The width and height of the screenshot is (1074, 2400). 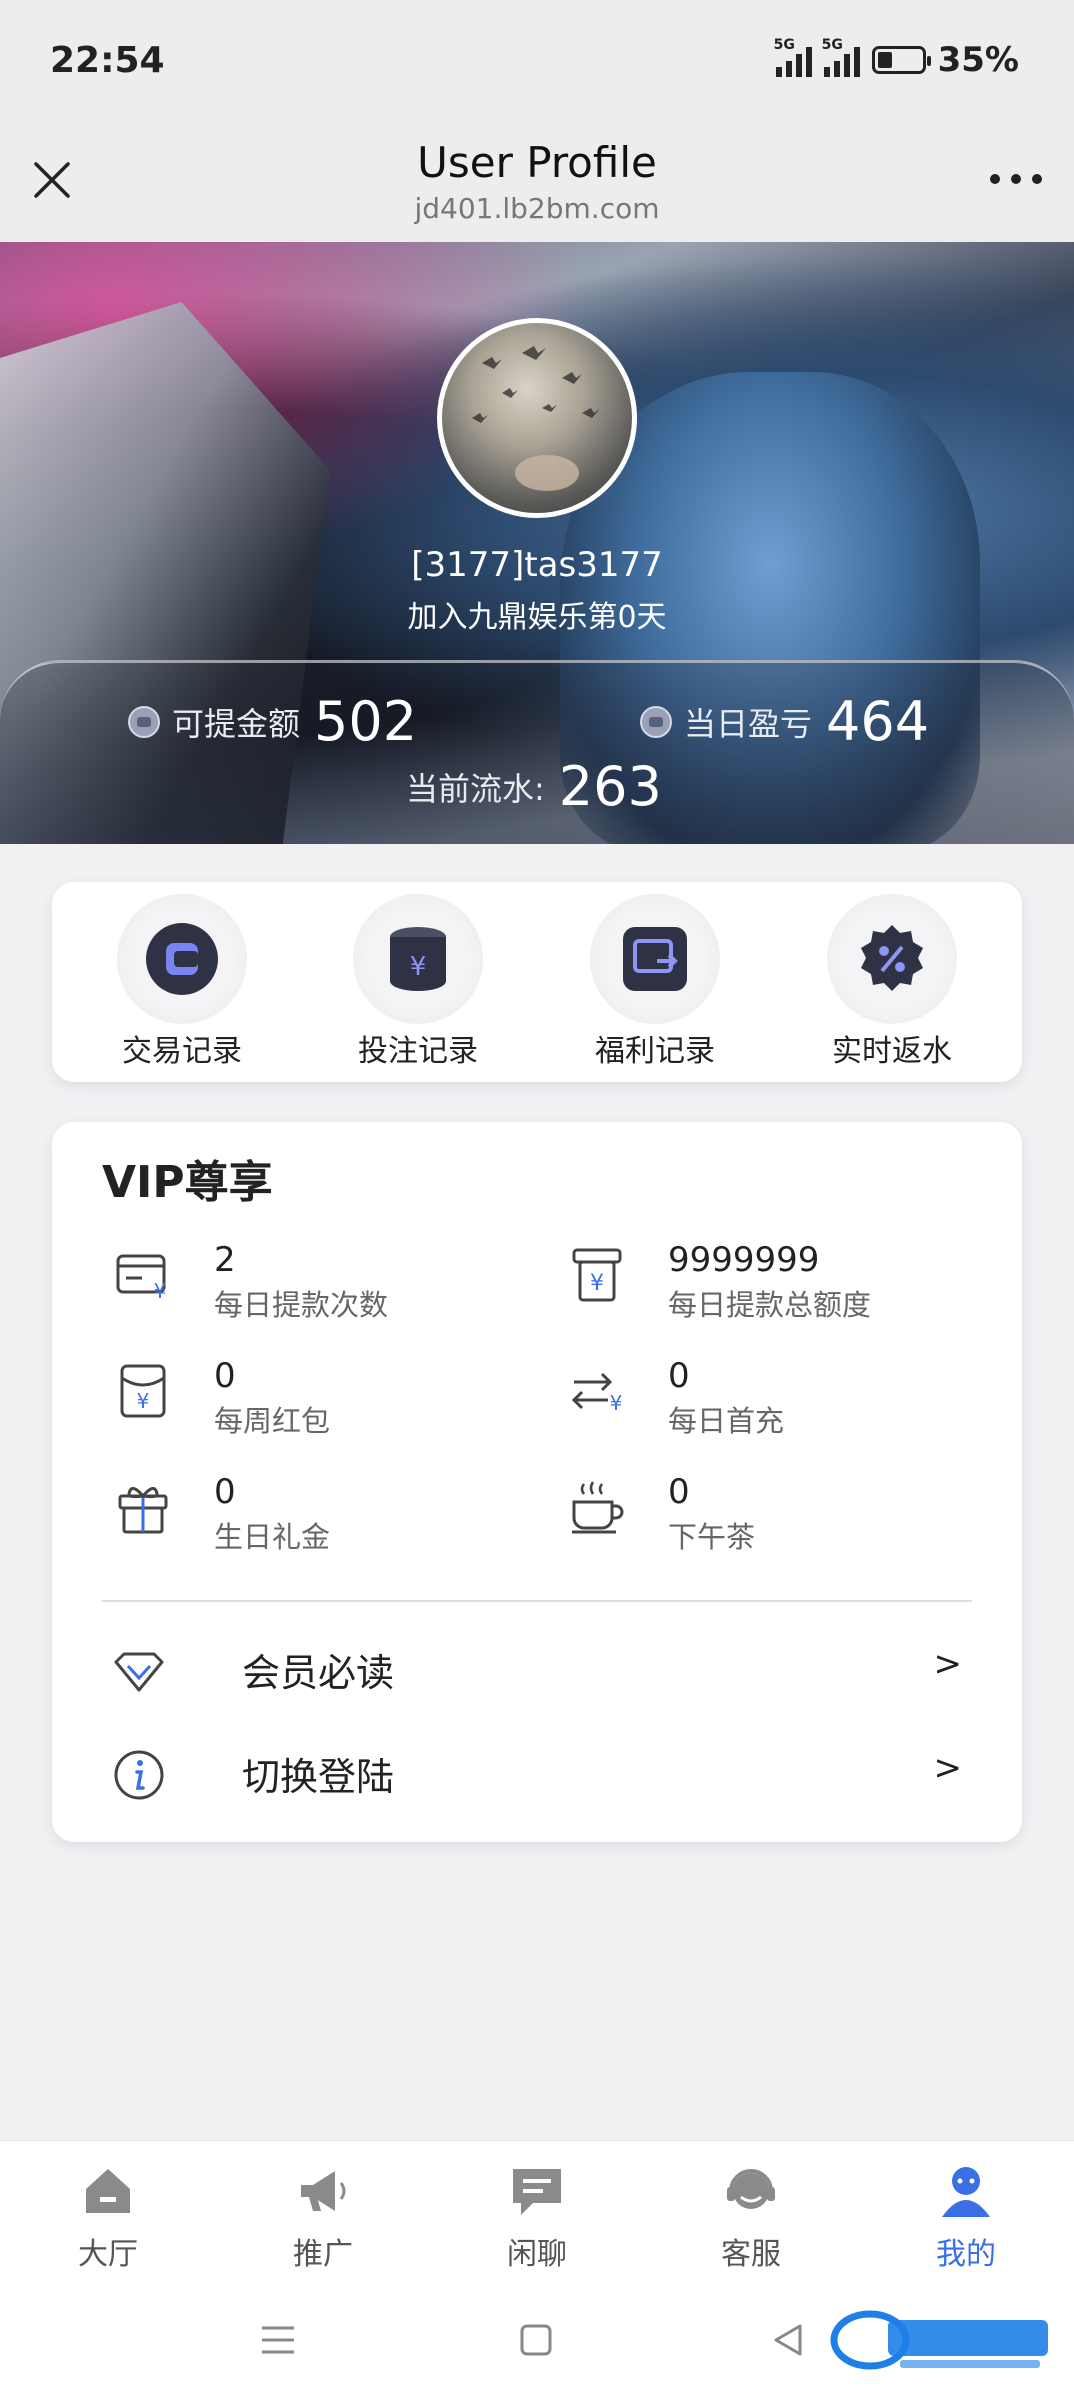 What do you see at coordinates (537, 565) in the screenshot?
I see `username: [3177]tas3177` at bounding box center [537, 565].